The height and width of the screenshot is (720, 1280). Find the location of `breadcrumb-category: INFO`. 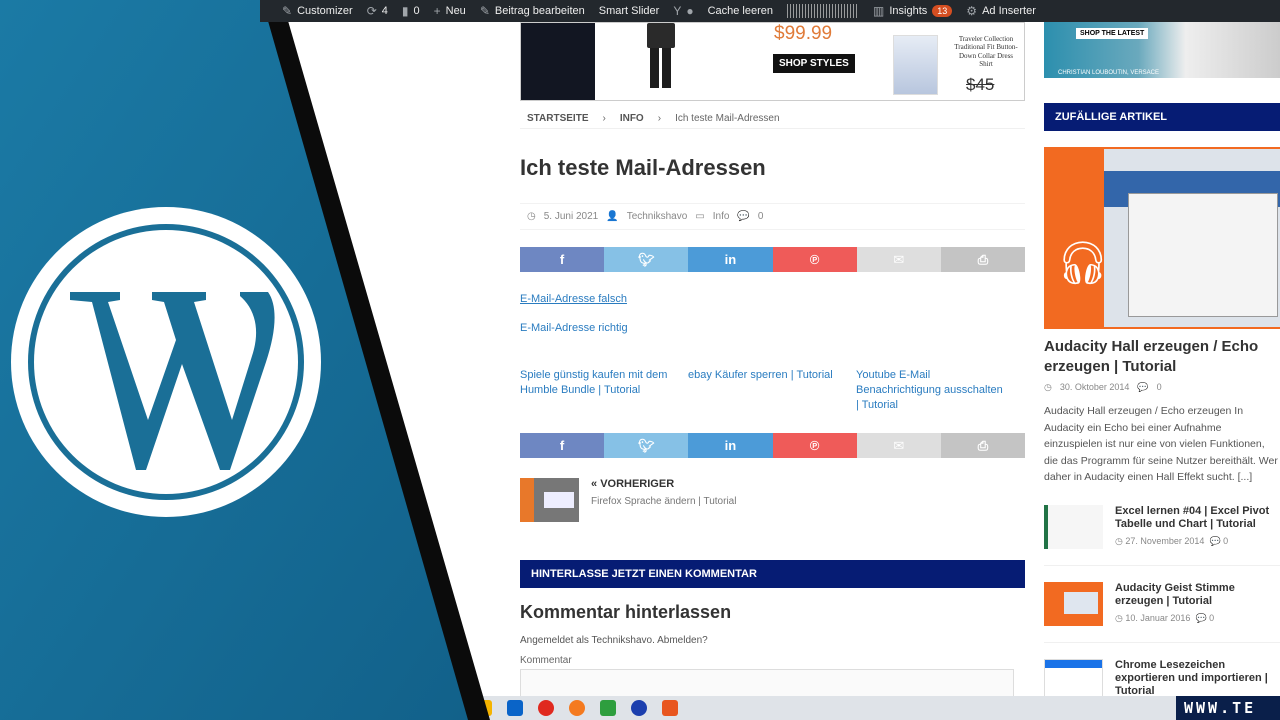

breadcrumb-category: INFO is located at coordinates (632, 118).